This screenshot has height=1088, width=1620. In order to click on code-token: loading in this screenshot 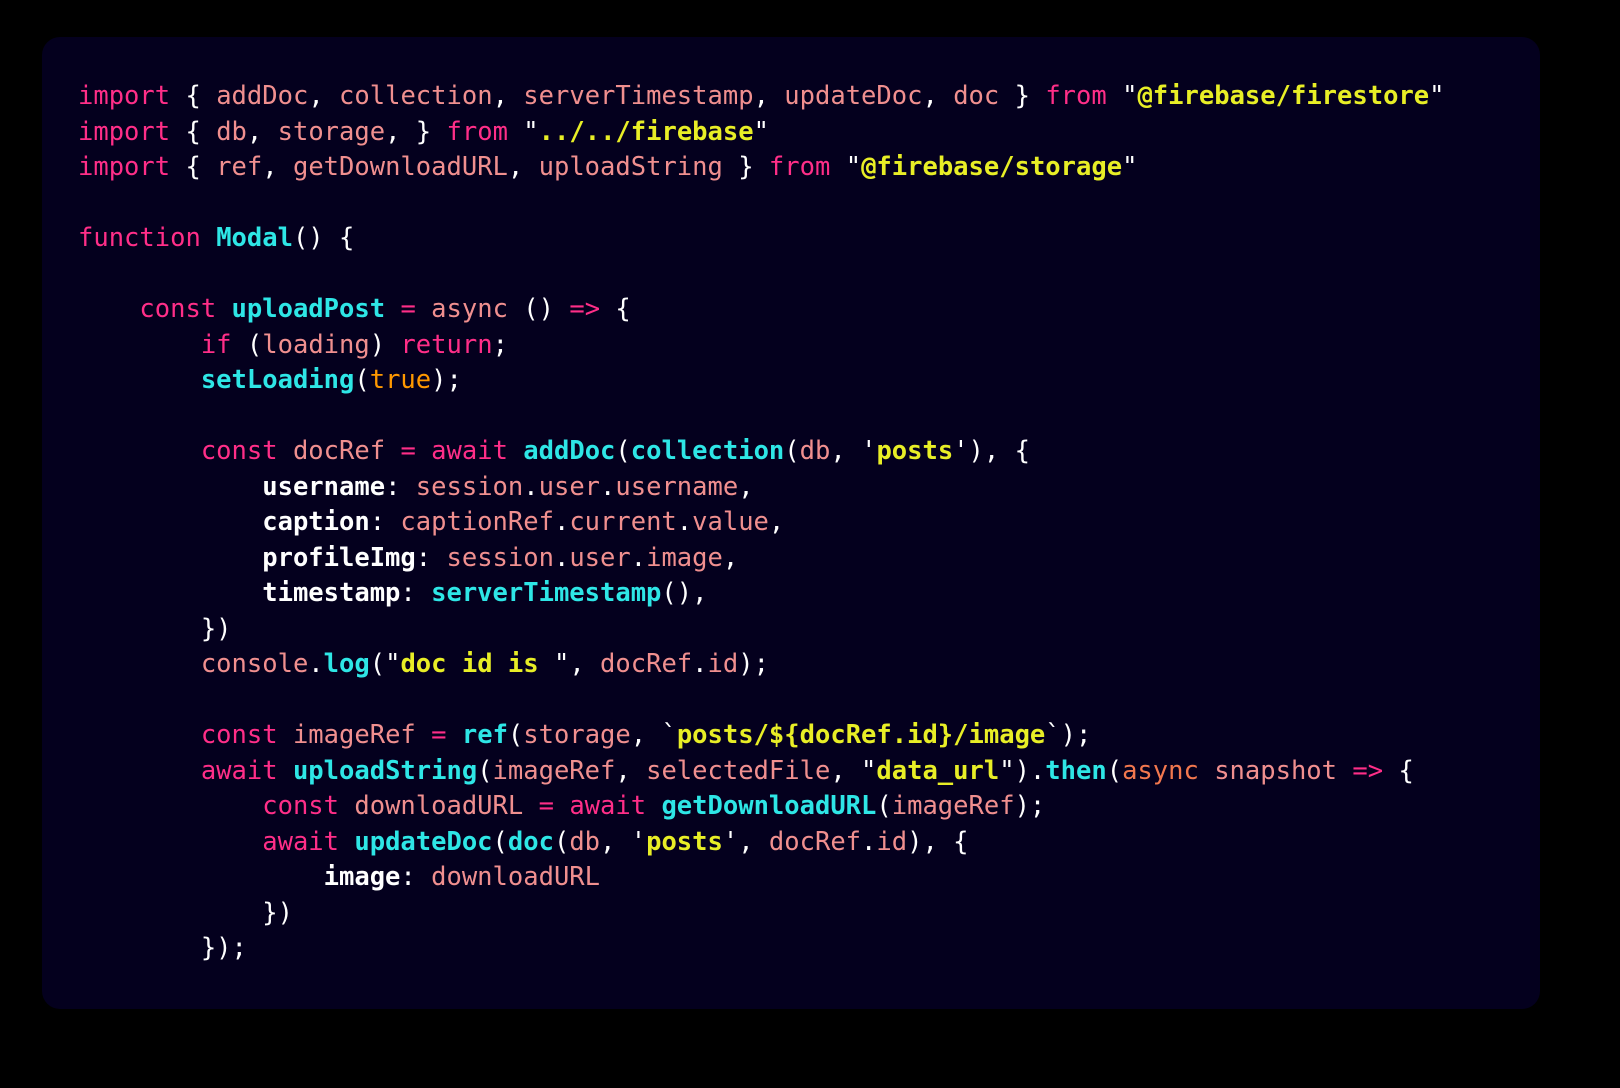, I will do `click(316, 344)`.